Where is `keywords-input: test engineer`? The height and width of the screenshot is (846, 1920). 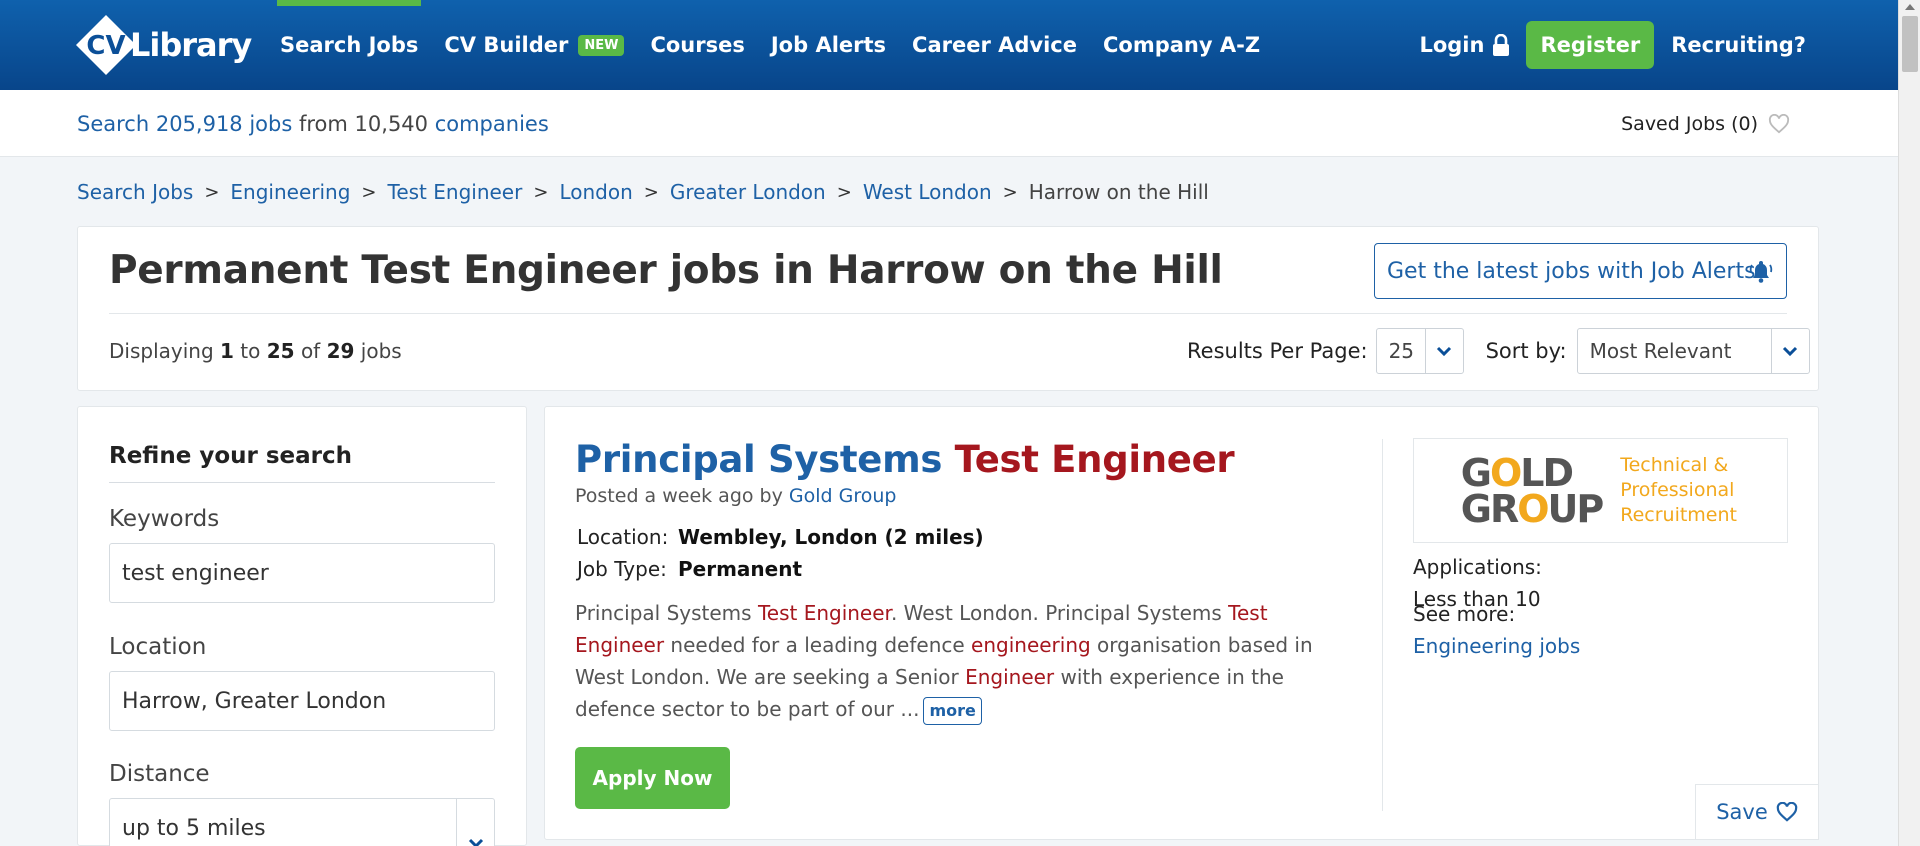 keywords-input: test engineer is located at coordinates (302, 573).